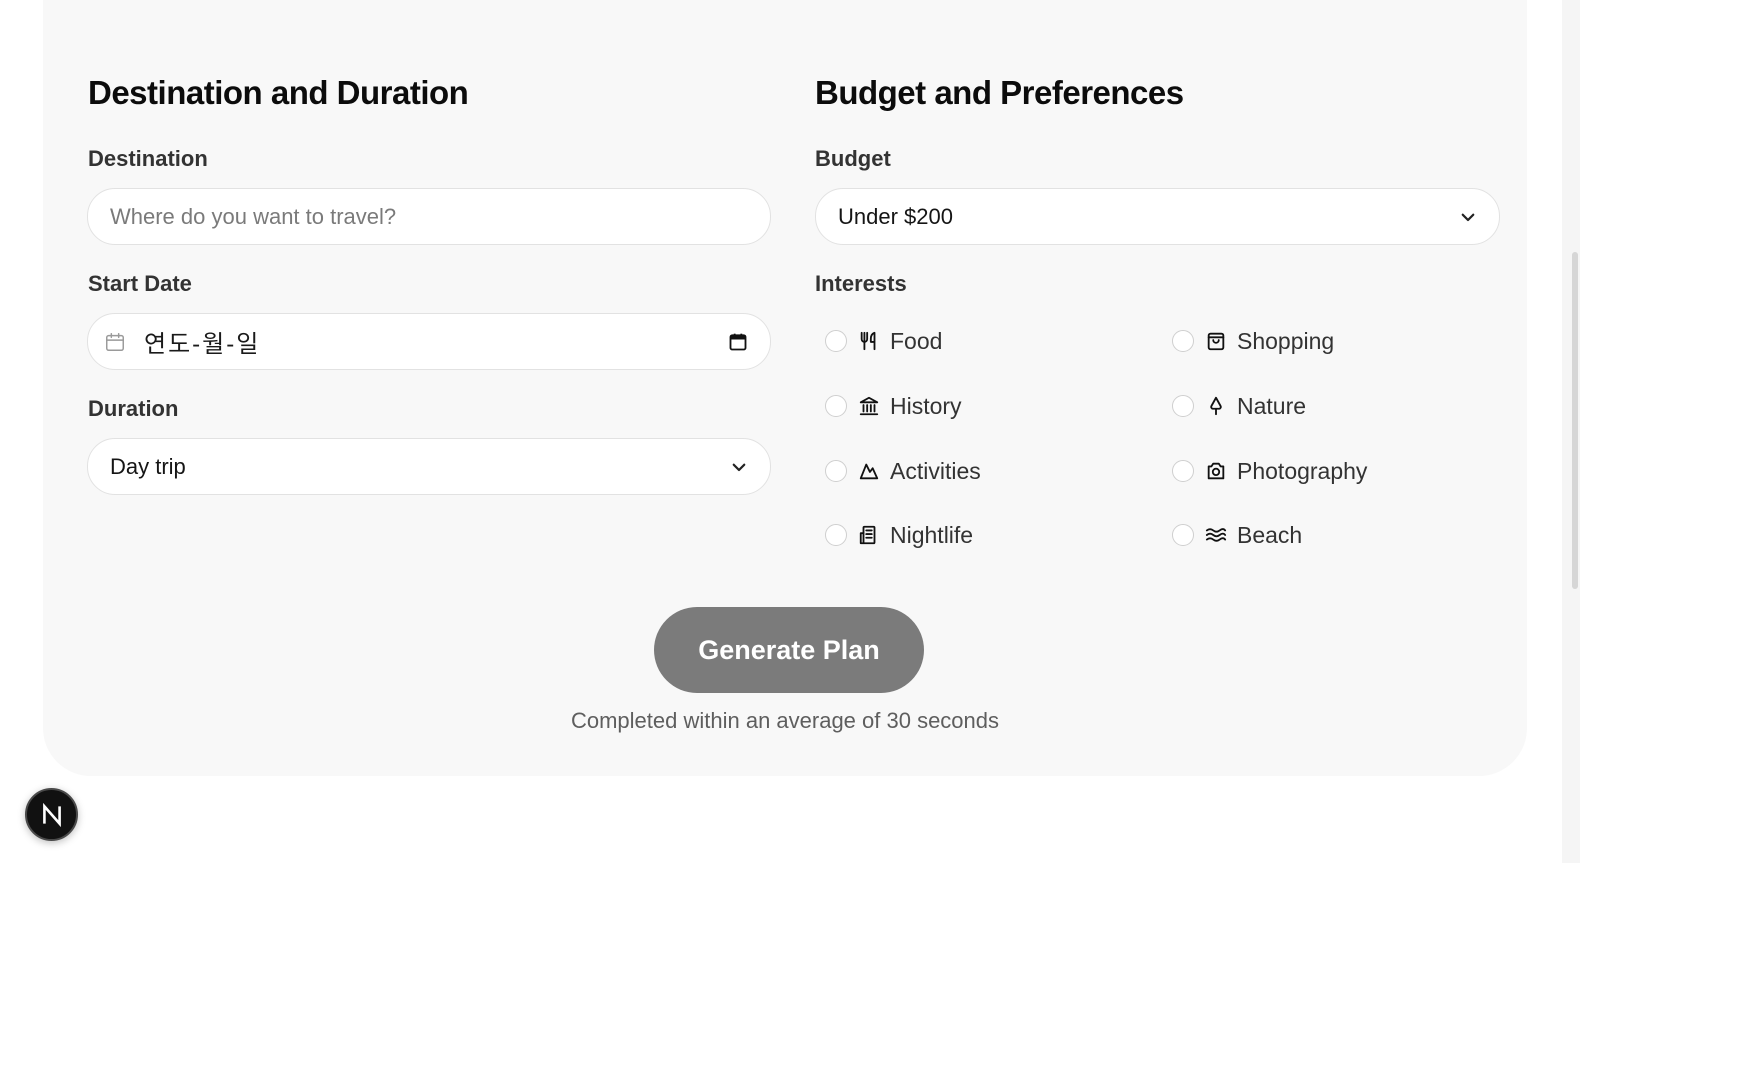 Image resolution: width=1746 pixels, height=1083 pixels. Describe the element at coordinates (1216, 341) in the screenshot. I see `shopping-bag-icon` at that location.